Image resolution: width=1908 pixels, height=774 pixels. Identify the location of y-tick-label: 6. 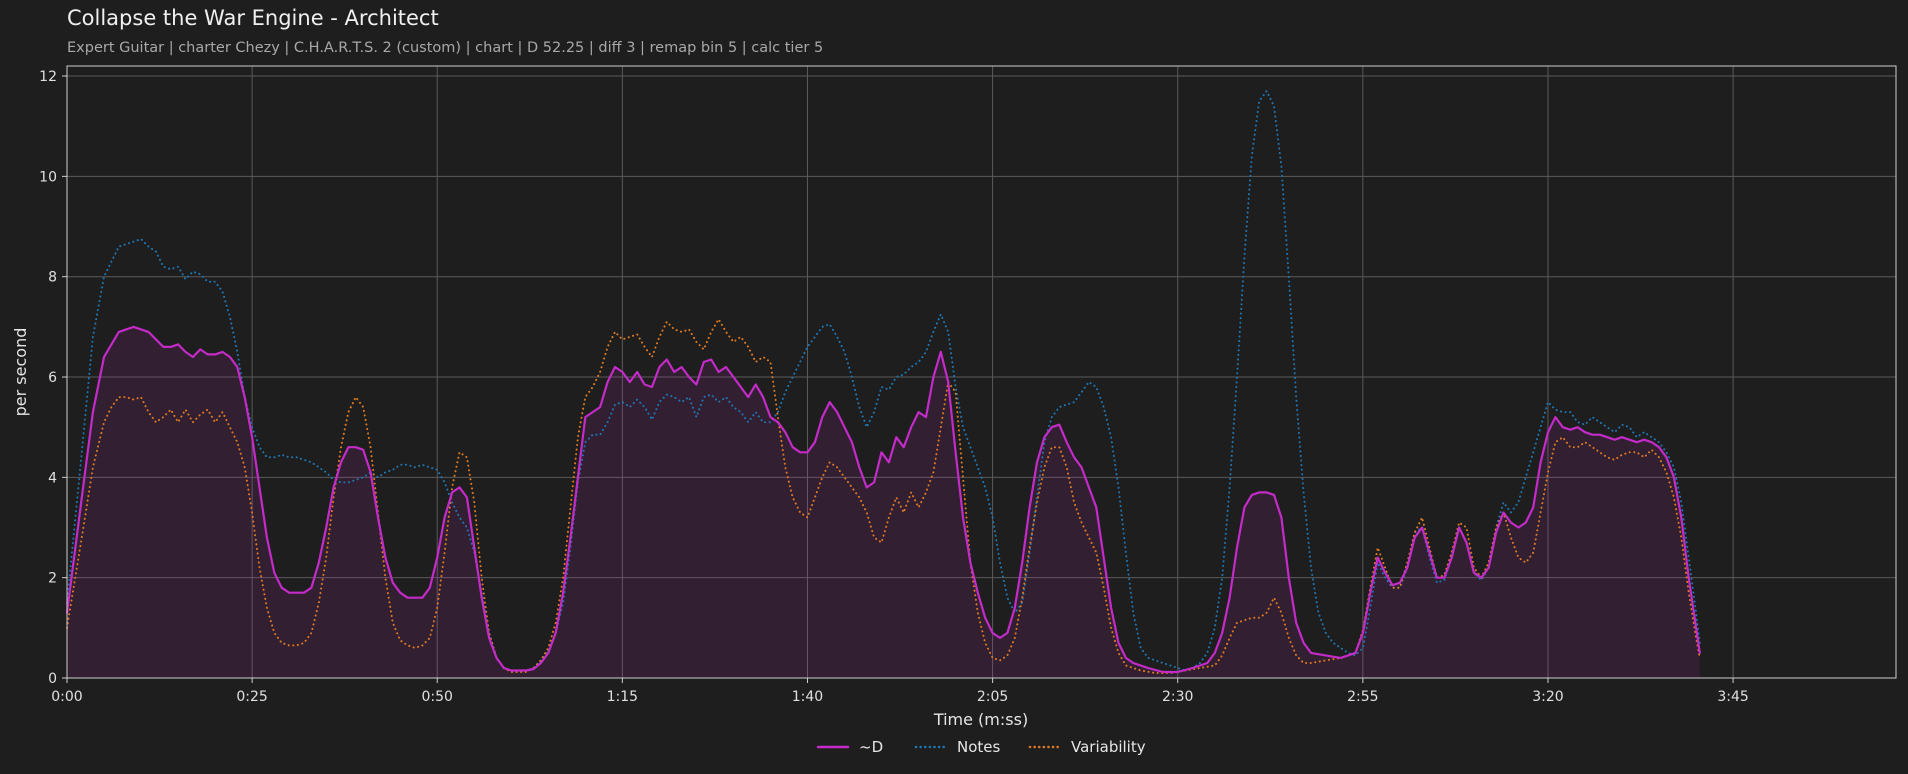
(52, 378).